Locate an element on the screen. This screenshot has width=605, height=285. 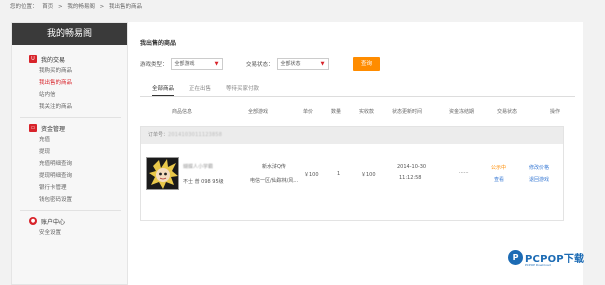
sidebar-section-title: ● 账户中心 is located at coordinates (78, 221).